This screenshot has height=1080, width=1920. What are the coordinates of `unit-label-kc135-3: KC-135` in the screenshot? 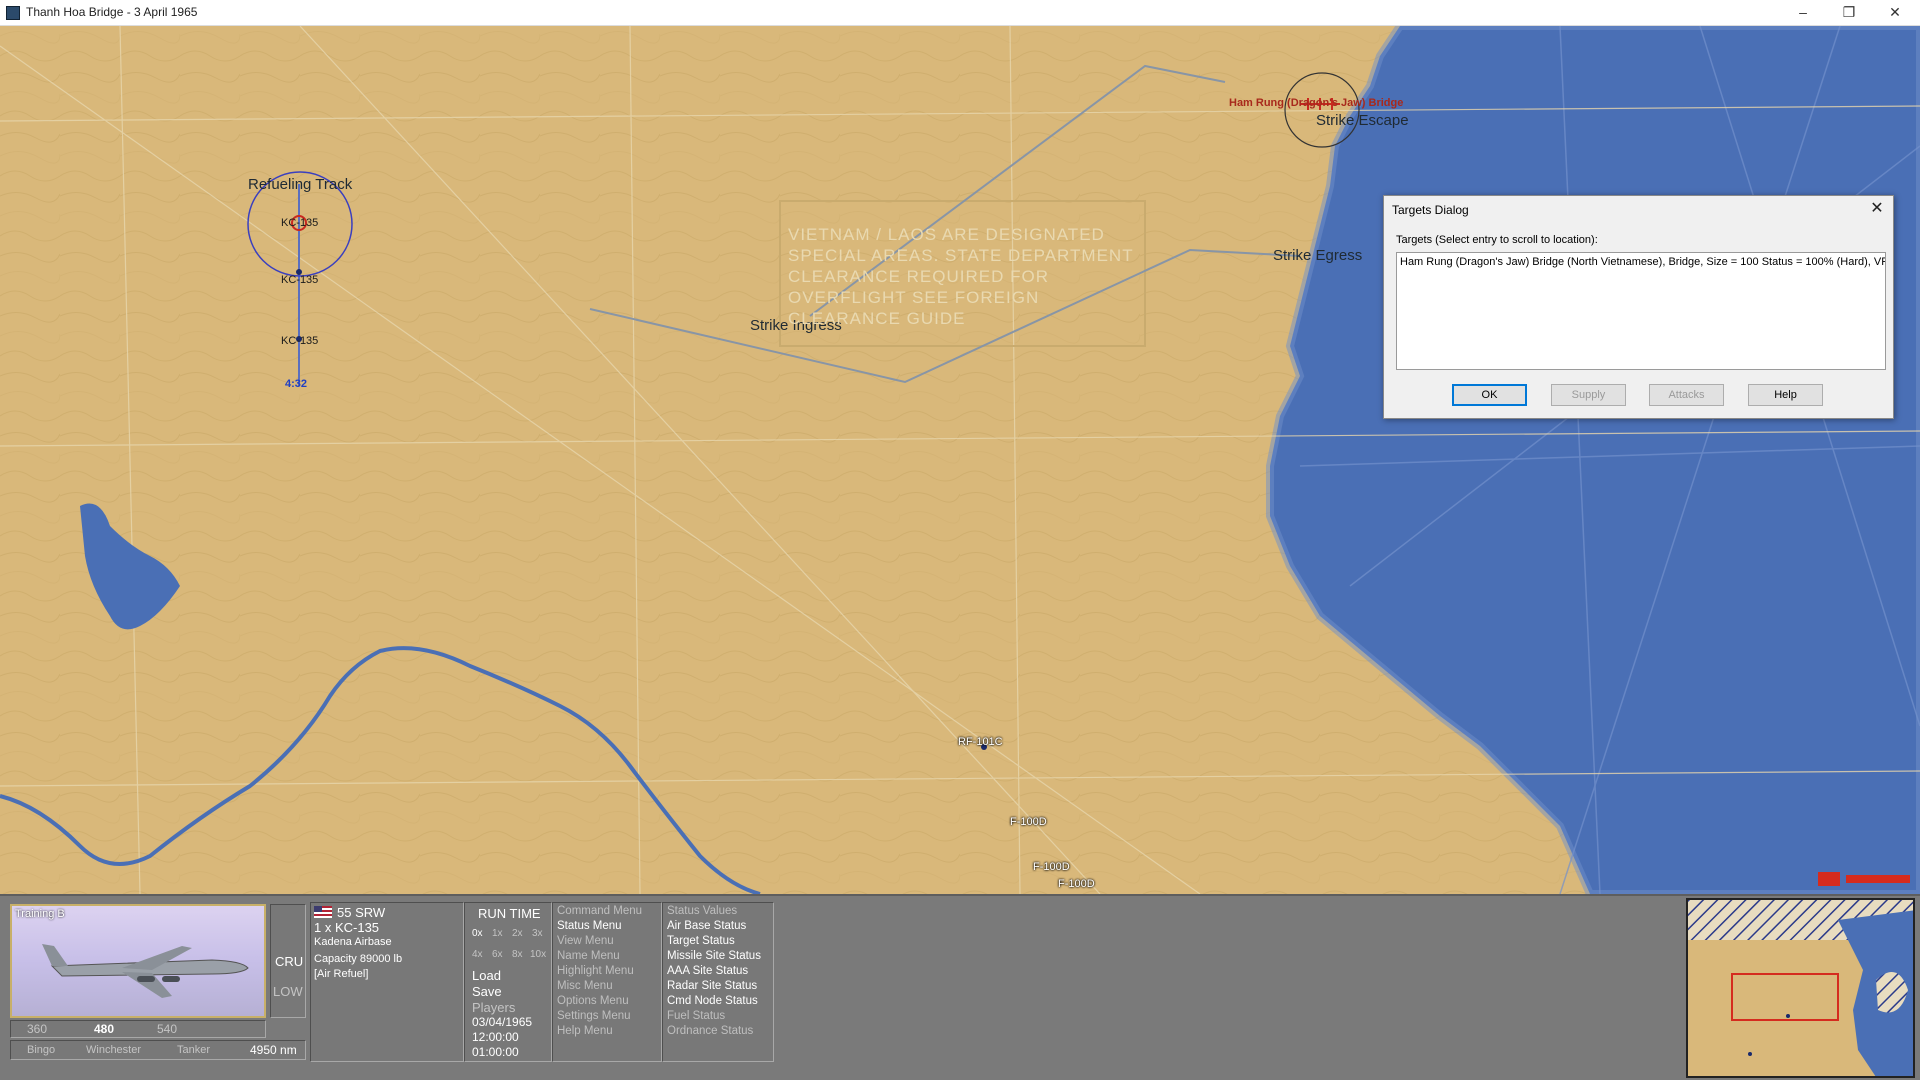 It's located at (299, 341).